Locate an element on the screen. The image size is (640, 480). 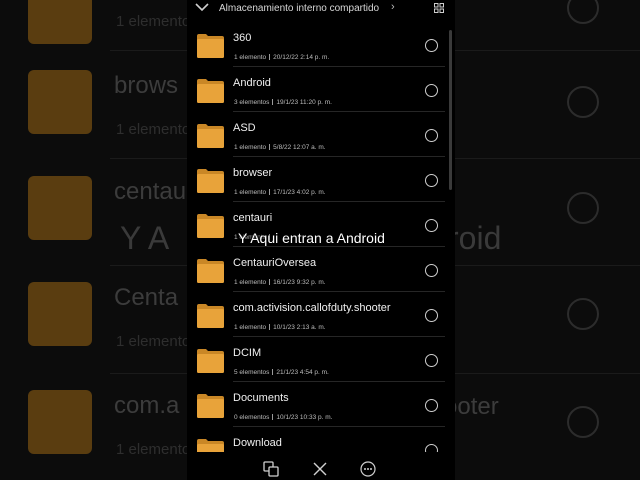
file-name: DCIM is located at coordinates (247, 353).